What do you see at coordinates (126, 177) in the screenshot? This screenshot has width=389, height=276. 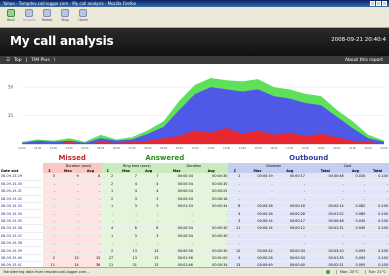 I see `table-cell: 7` at bounding box center [126, 177].